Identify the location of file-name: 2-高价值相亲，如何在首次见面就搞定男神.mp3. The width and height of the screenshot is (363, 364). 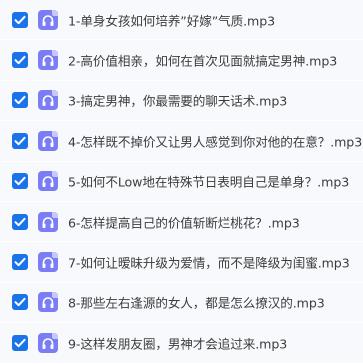
(202, 60).